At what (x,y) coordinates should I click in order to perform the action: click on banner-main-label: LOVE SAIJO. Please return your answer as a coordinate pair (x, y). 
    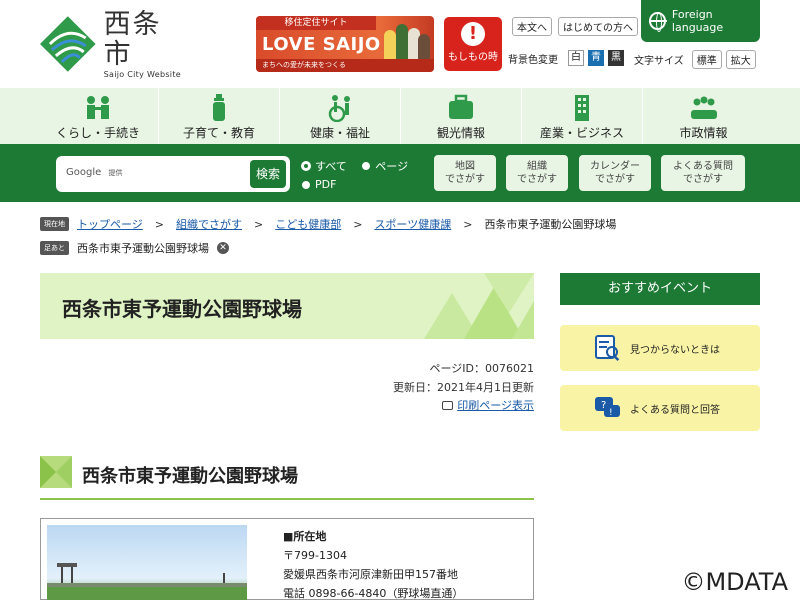
    Looking at the image, I should click on (321, 44).